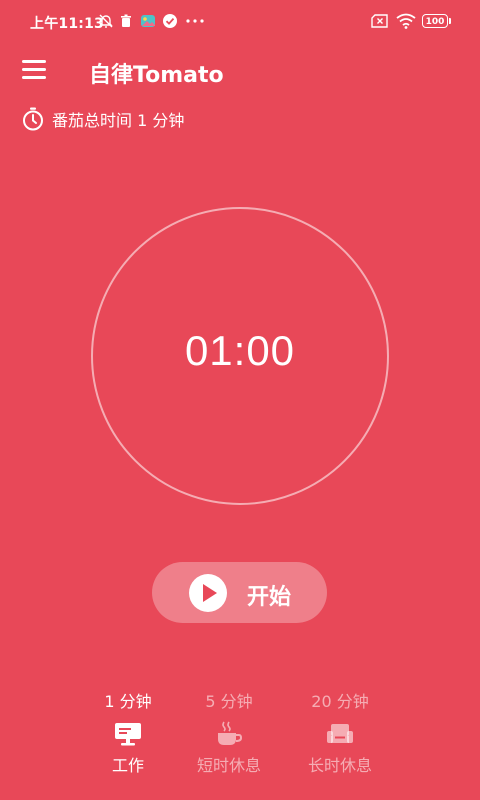 The height and width of the screenshot is (800, 480). Describe the element at coordinates (228, 765) in the screenshot. I see `mode-label: 短时休息` at that location.